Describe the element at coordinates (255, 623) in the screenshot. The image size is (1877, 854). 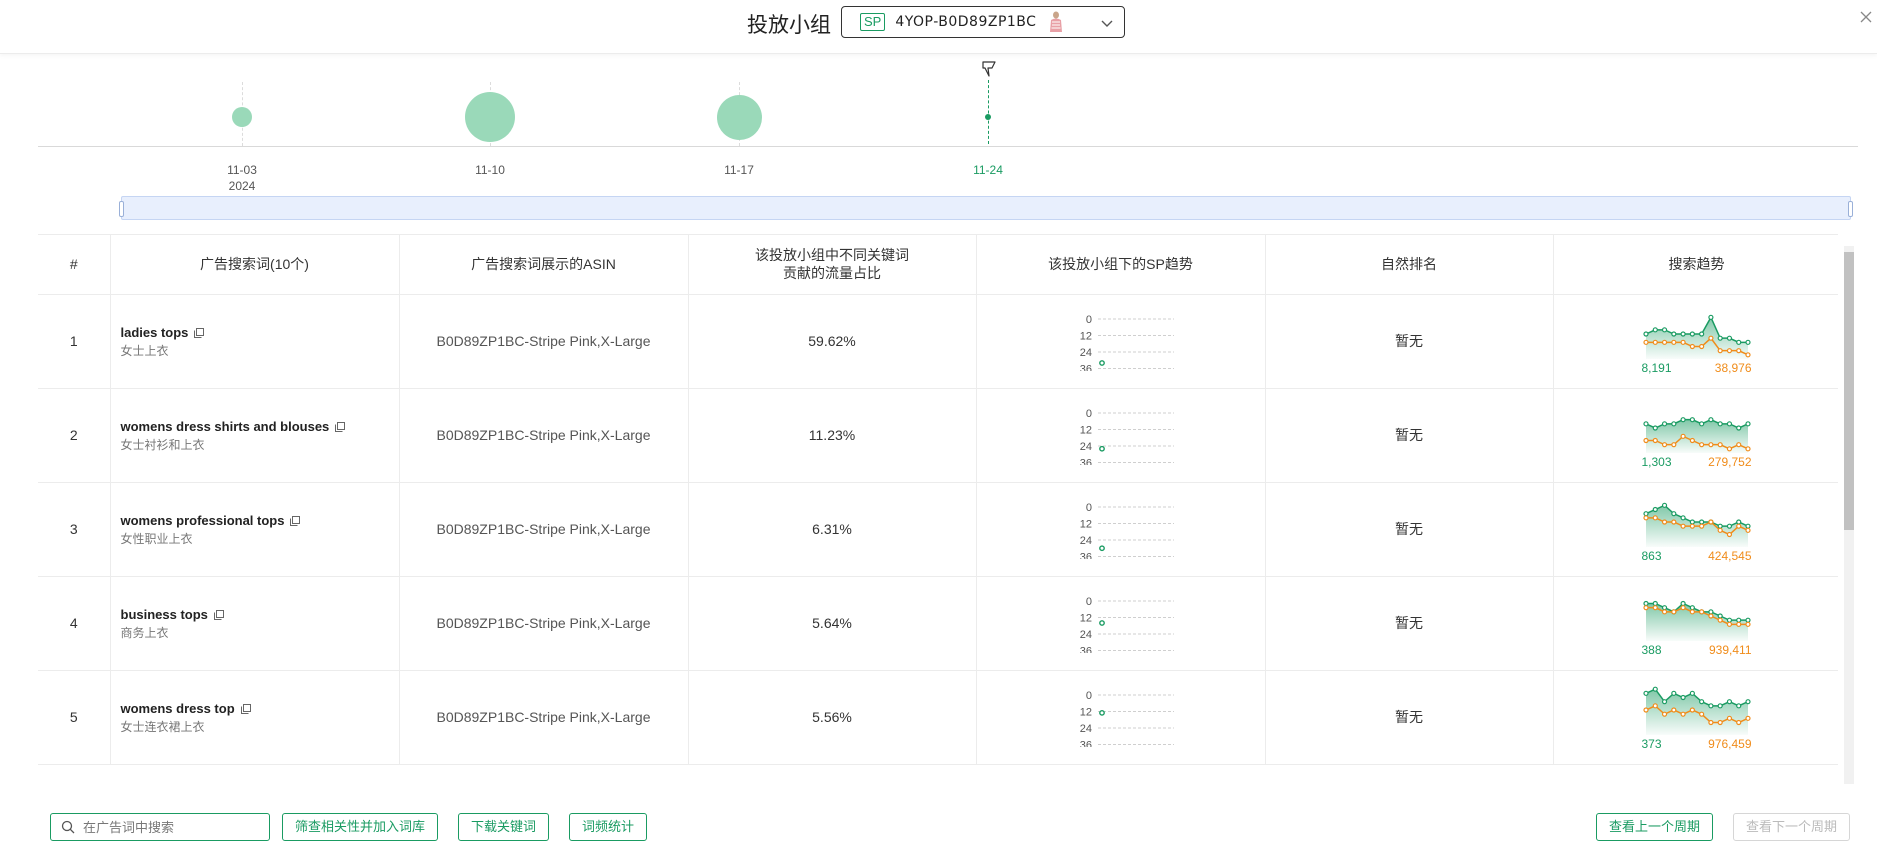
I see `keyword-cell: business tops 商务上衣` at that location.